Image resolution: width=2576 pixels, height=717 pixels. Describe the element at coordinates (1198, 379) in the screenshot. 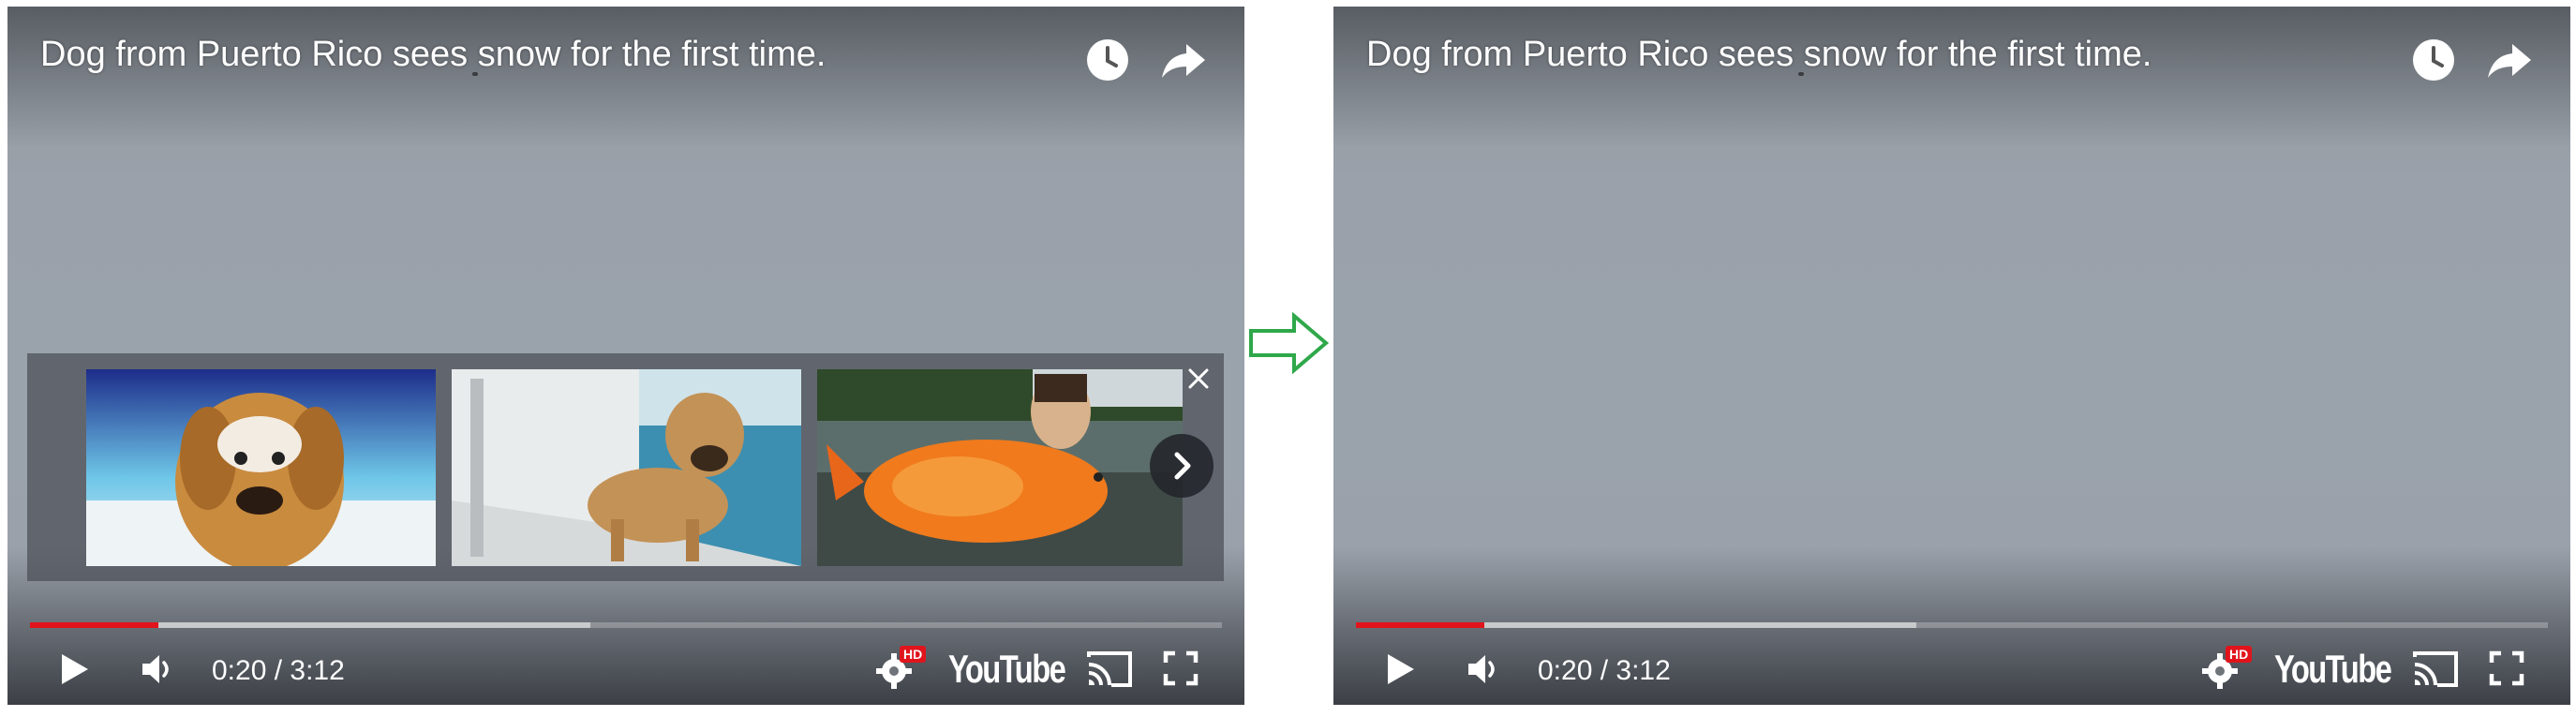

I see `close-icon` at that location.